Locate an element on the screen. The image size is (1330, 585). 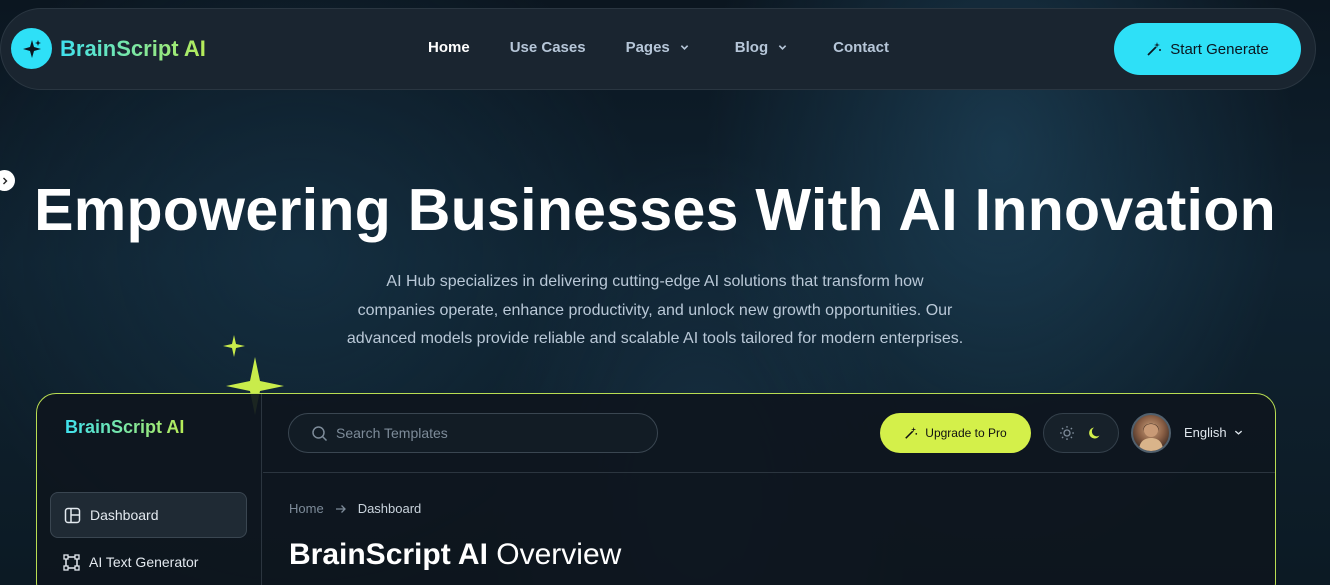
nav-home-label: Home is located at coordinates (449, 47).